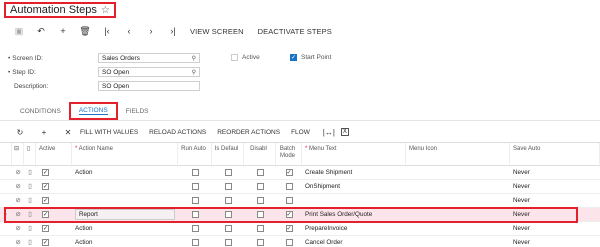 Image resolution: width=600 pixels, height=247 pixels. What do you see at coordinates (354, 214) in the screenshot?
I see `menu-text-cell: Print Sales Order/Quote` at bounding box center [354, 214].